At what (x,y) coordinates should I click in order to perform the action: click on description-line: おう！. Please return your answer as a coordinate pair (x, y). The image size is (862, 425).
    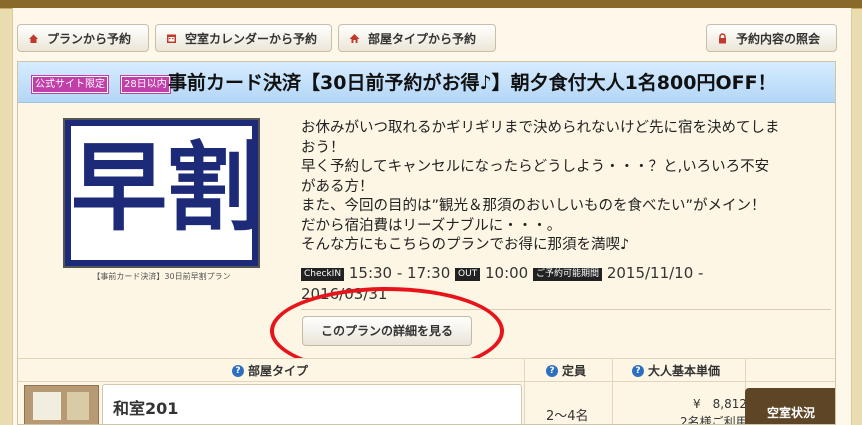
    Looking at the image, I should click on (323, 147).